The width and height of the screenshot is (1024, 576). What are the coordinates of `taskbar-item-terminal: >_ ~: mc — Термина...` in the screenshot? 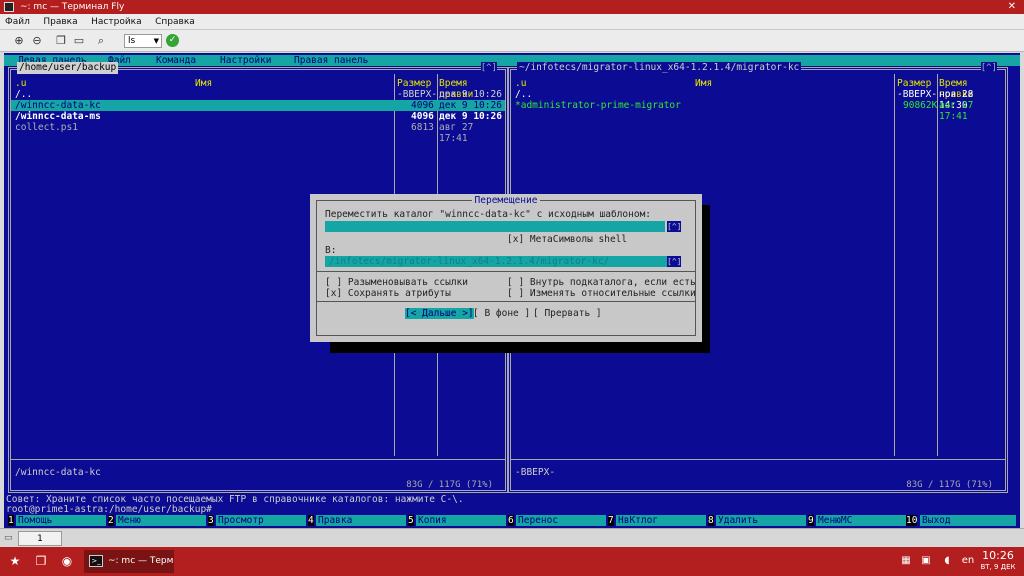 It's located at (129, 561).